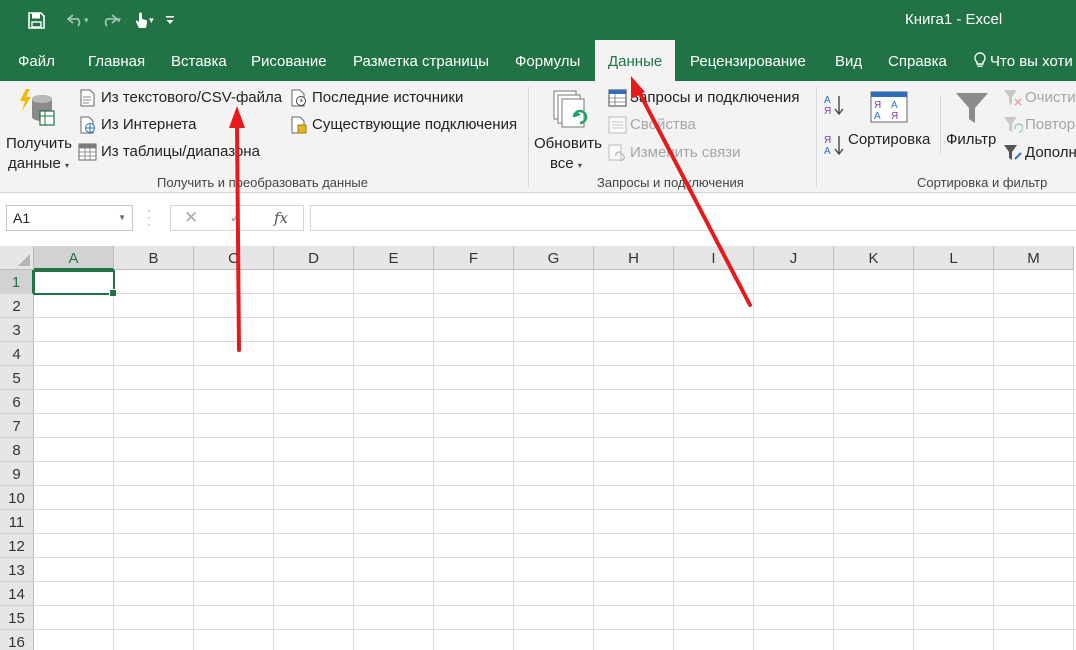 The height and width of the screenshot is (650, 1076). Describe the element at coordinates (714, 258) in the screenshot. I see `column-header: I` at that location.